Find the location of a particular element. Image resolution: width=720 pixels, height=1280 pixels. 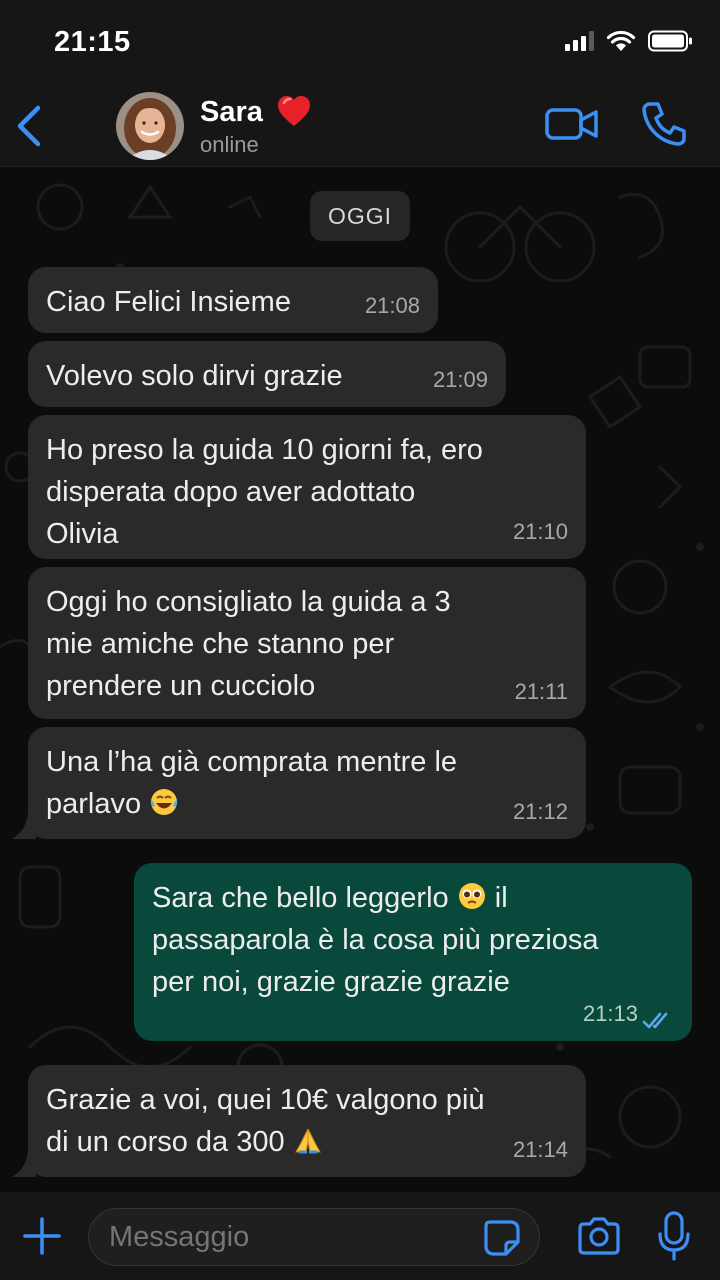

read-receipt-double-check-icon is located at coordinates (655, 1020).